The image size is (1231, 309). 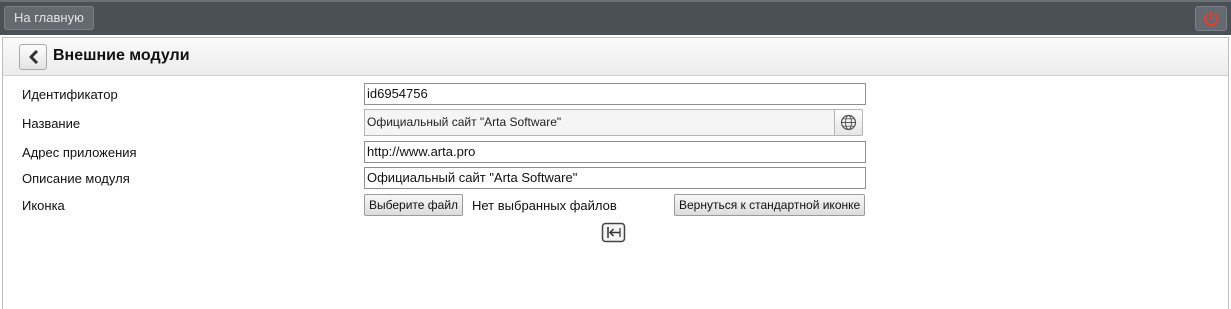 What do you see at coordinates (76, 178) in the screenshot?
I see `description-label: Описание модуля` at bounding box center [76, 178].